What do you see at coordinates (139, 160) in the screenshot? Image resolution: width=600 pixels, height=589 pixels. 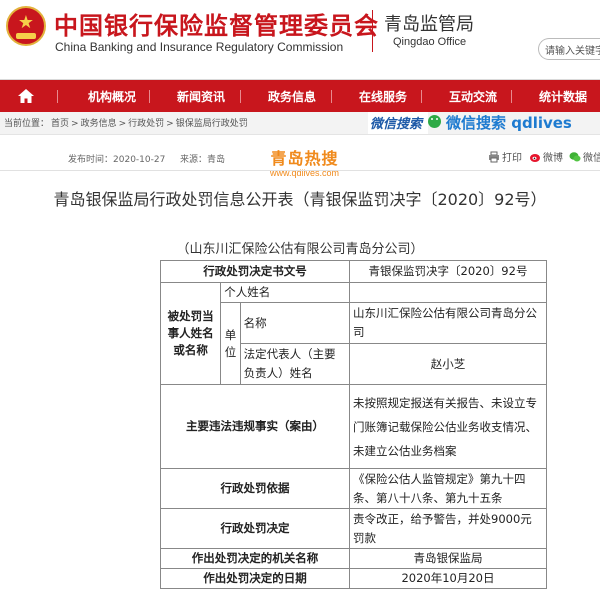 I see `publish-time-value: 2020-10-27` at bounding box center [139, 160].